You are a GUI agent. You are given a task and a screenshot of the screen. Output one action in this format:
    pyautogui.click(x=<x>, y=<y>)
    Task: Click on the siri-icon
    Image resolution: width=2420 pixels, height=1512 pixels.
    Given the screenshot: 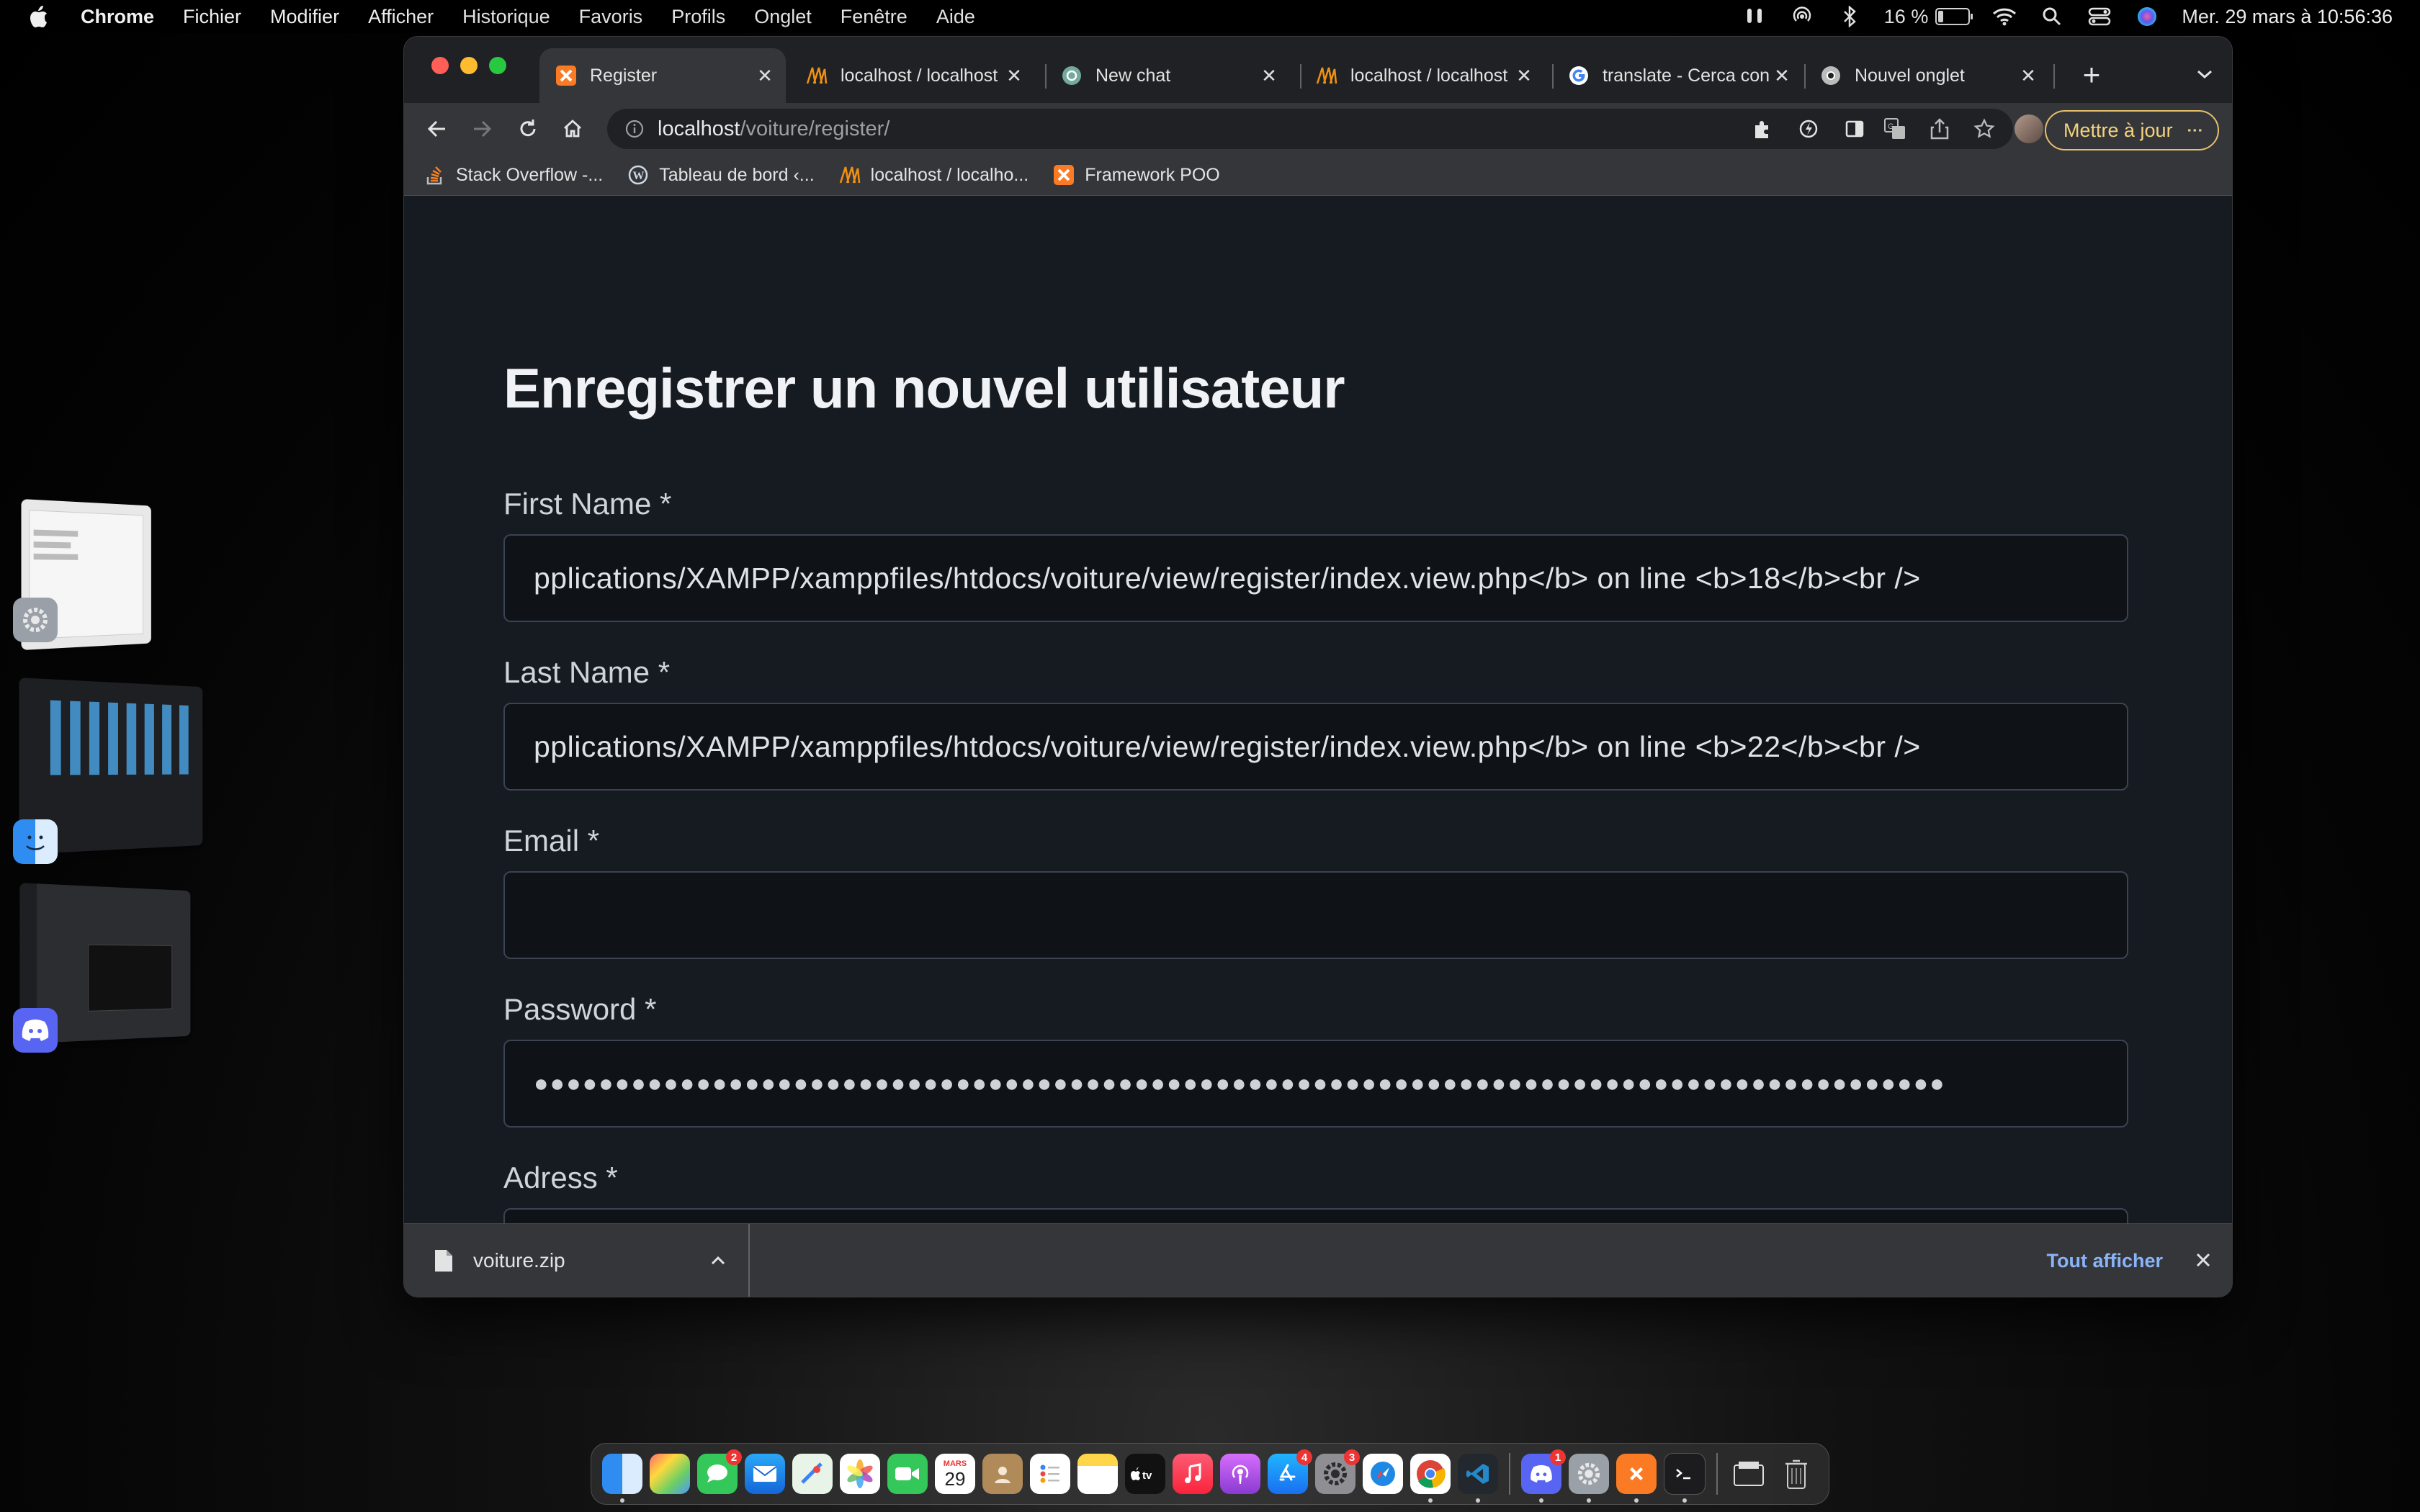 What is the action you would take?
    pyautogui.click(x=2147, y=16)
    